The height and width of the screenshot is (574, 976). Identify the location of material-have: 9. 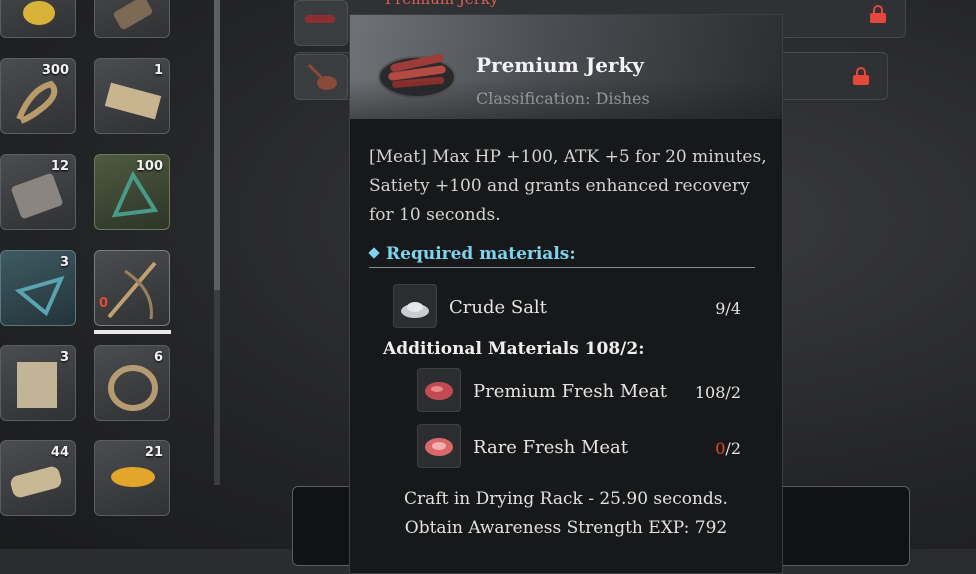
(720, 308).